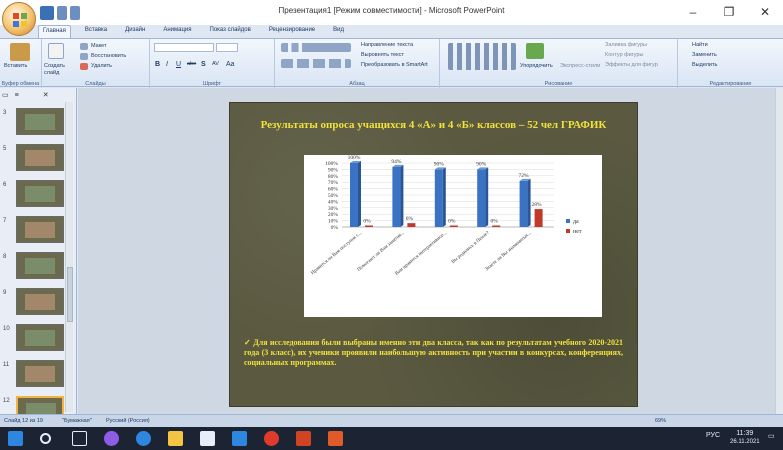 The height and width of the screenshot is (450, 783). Describe the element at coordinates (178, 64) in the screenshot. I see `underline-button: U` at that location.